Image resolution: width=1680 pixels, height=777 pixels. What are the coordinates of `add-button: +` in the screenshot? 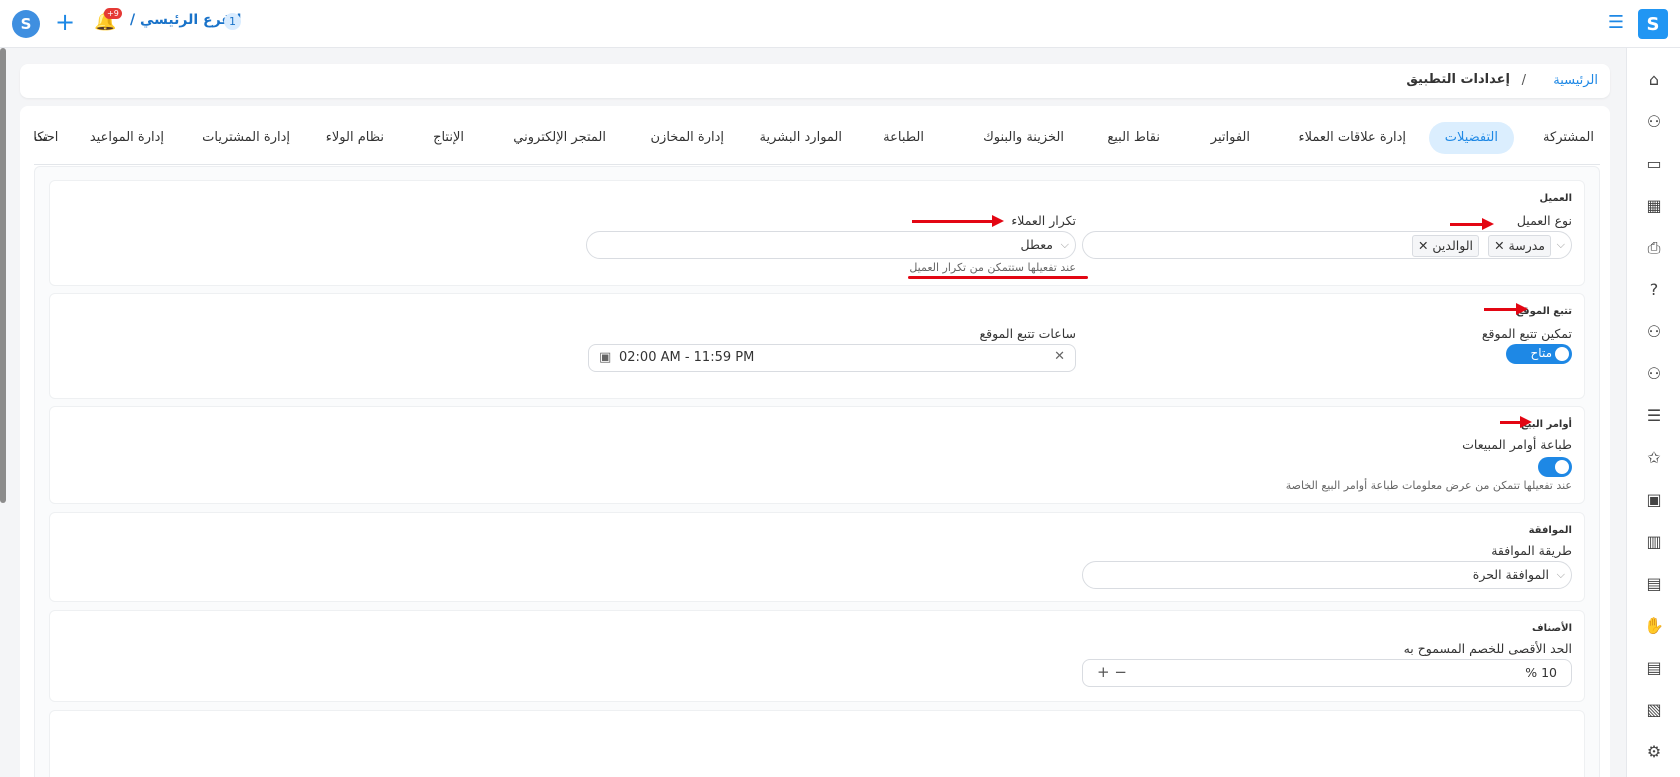 It's located at (65, 22).